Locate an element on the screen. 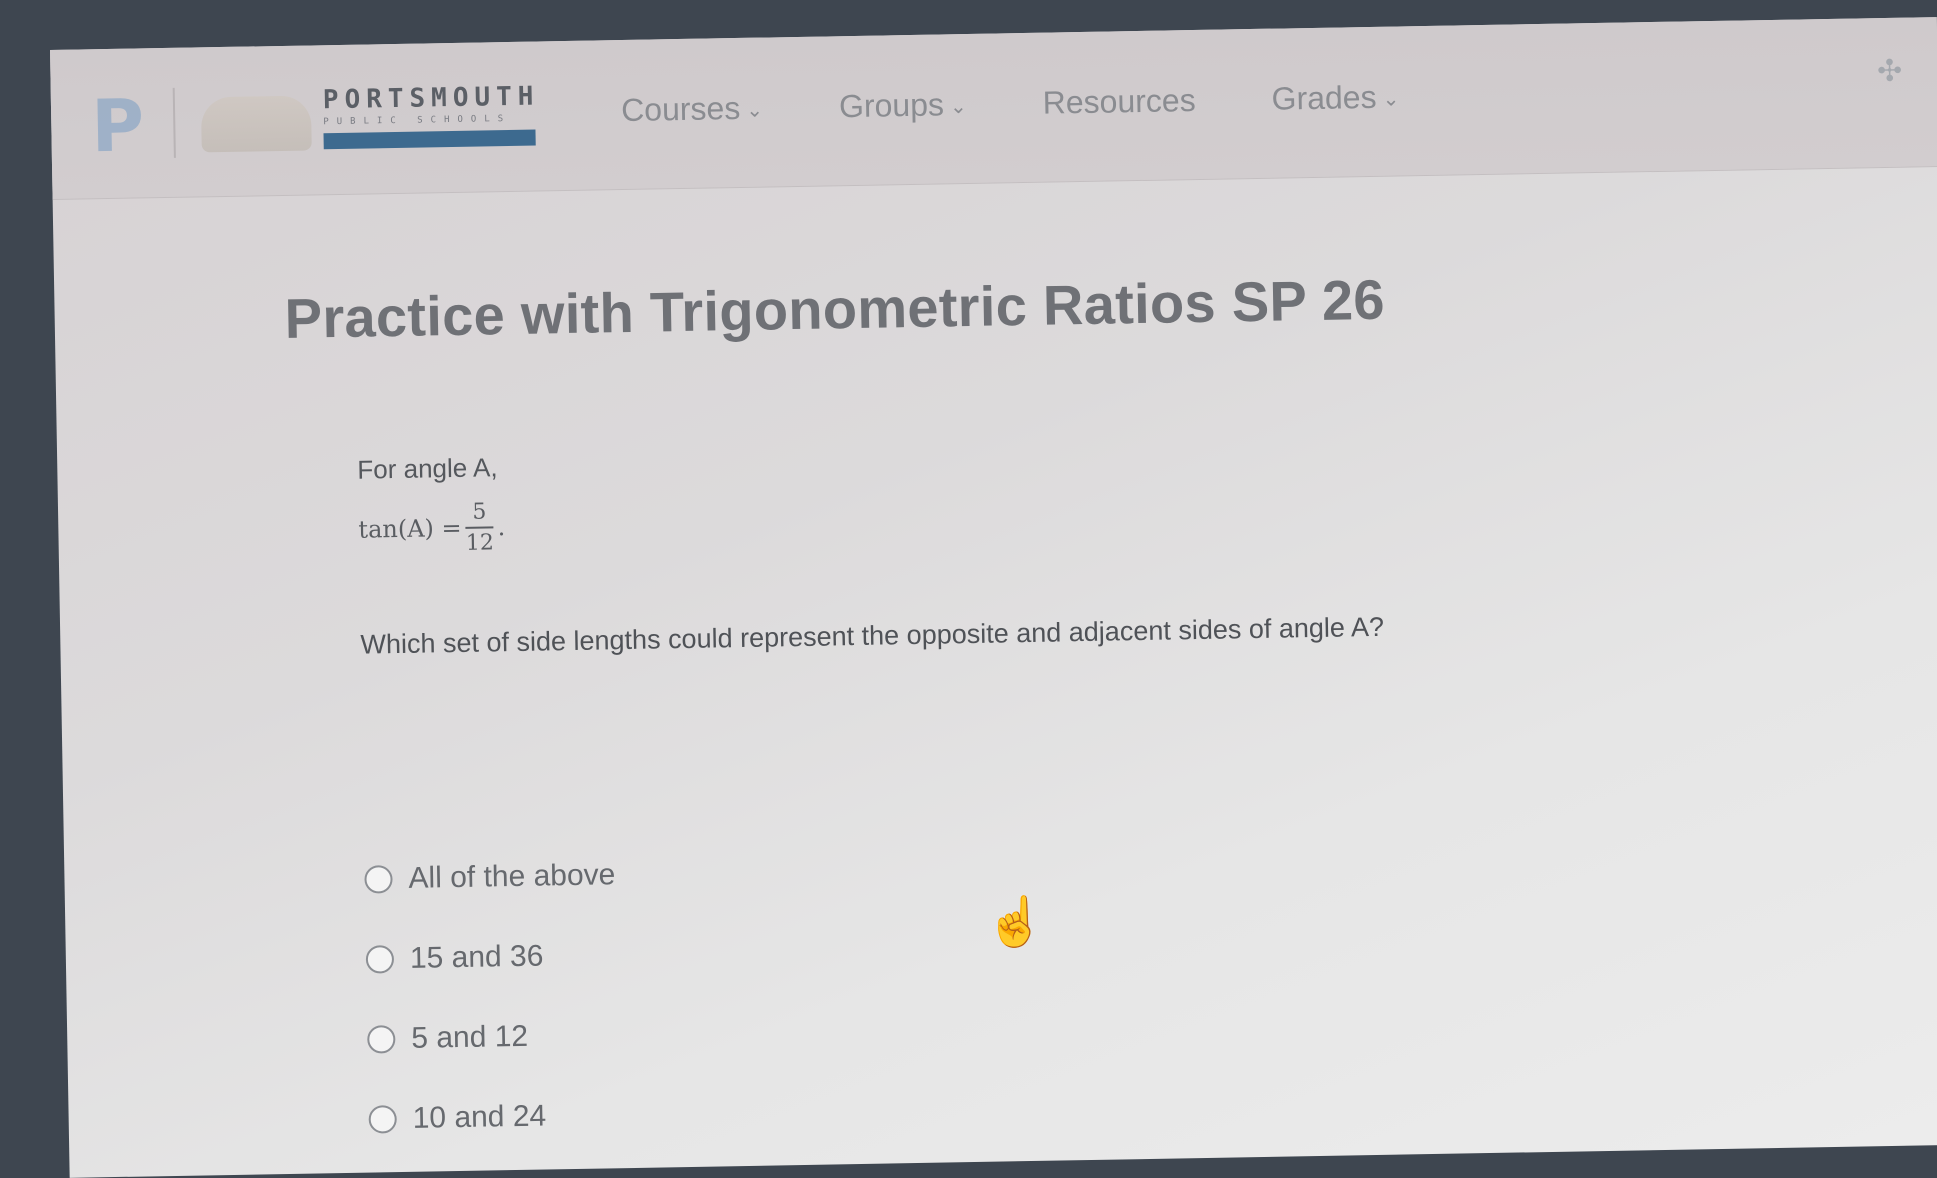 The image size is (1937, 1178). fraction-bar is located at coordinates (479, 527).